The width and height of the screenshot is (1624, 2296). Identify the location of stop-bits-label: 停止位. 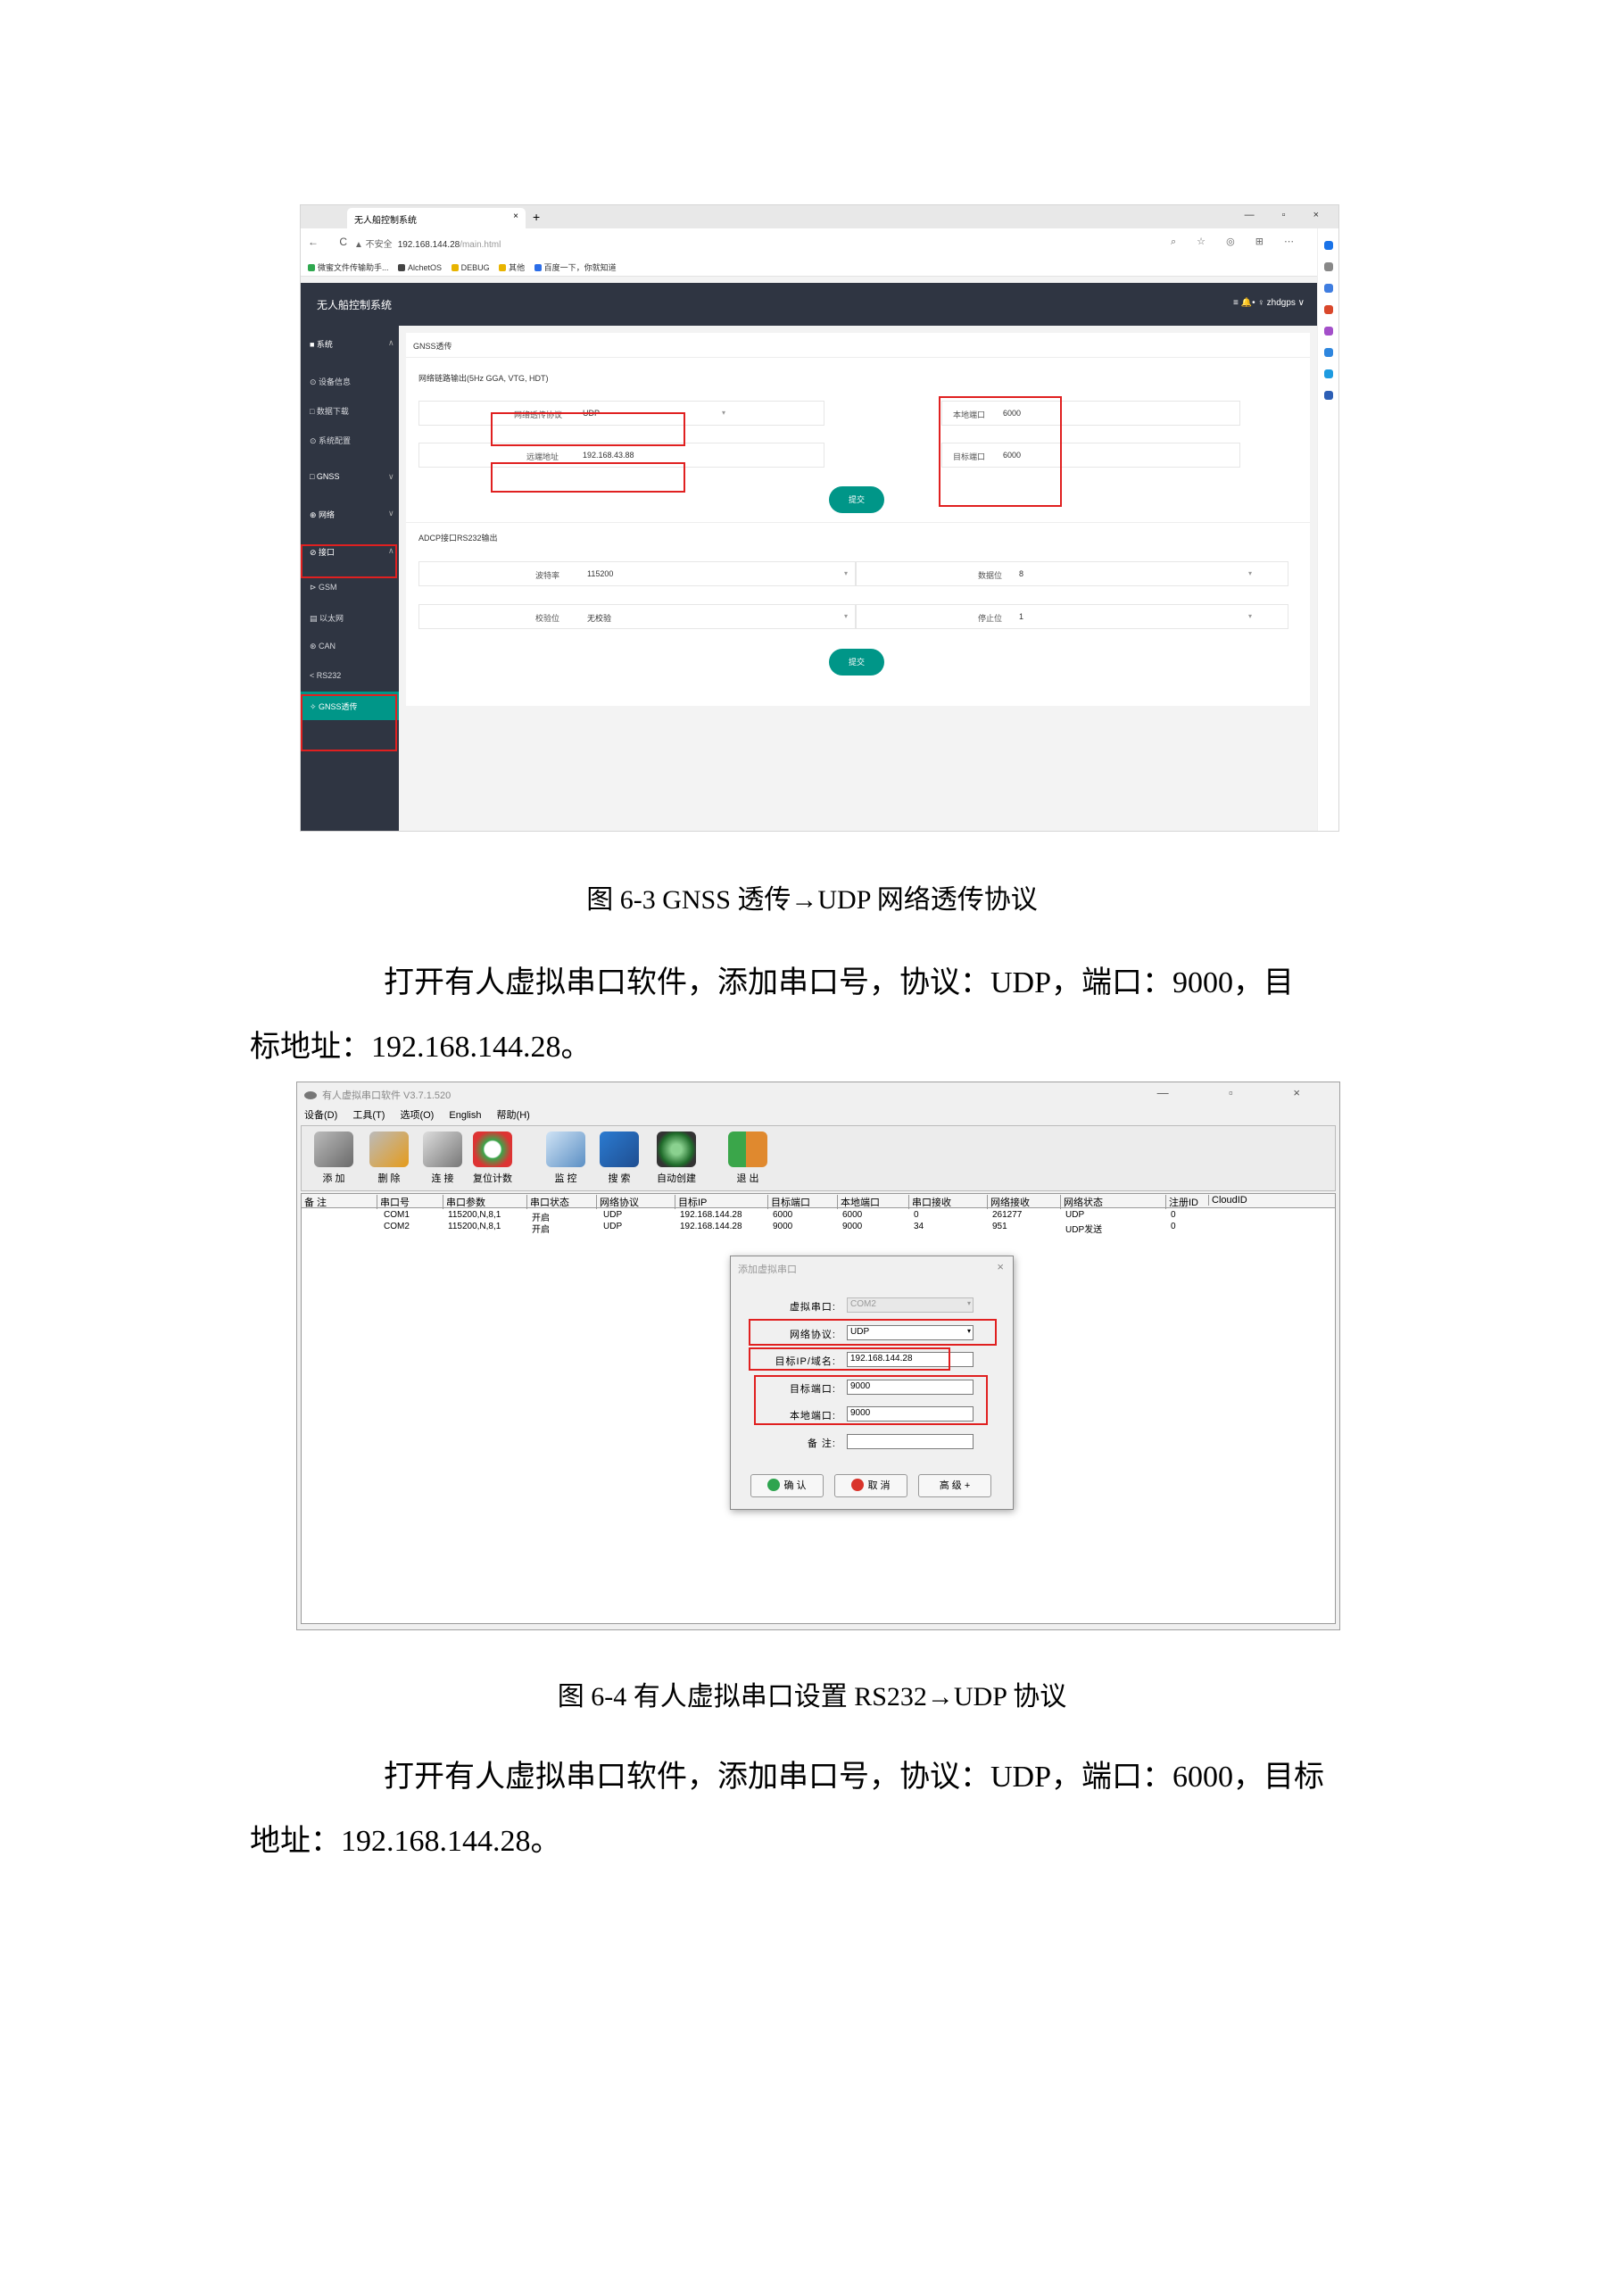
(990, 619).